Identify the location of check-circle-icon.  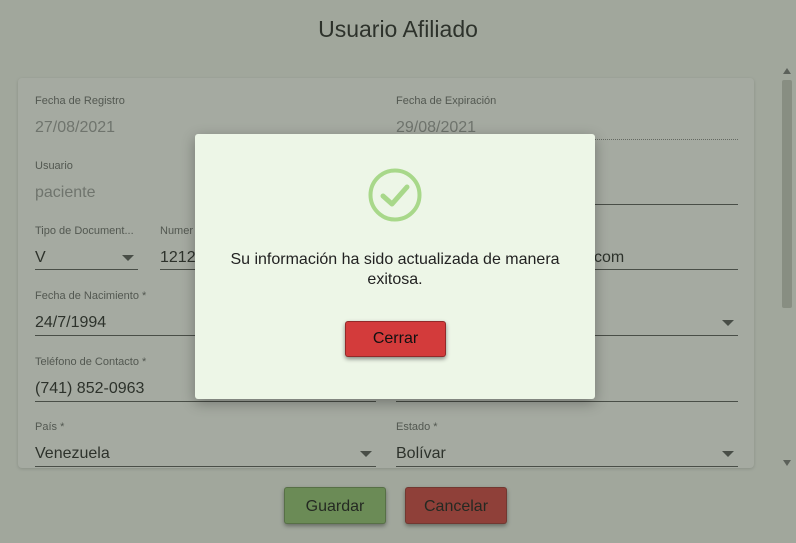
(395, 195).